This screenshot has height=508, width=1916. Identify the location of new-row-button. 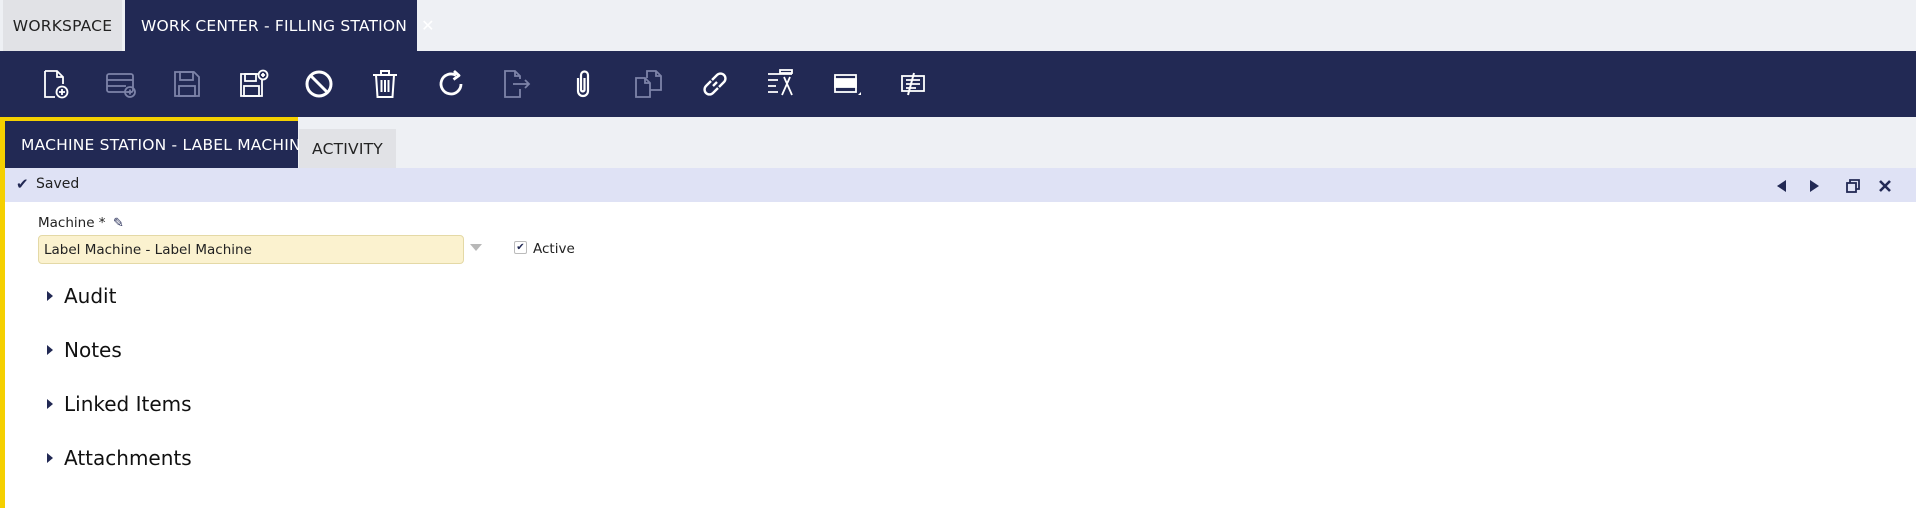
(121, 84).